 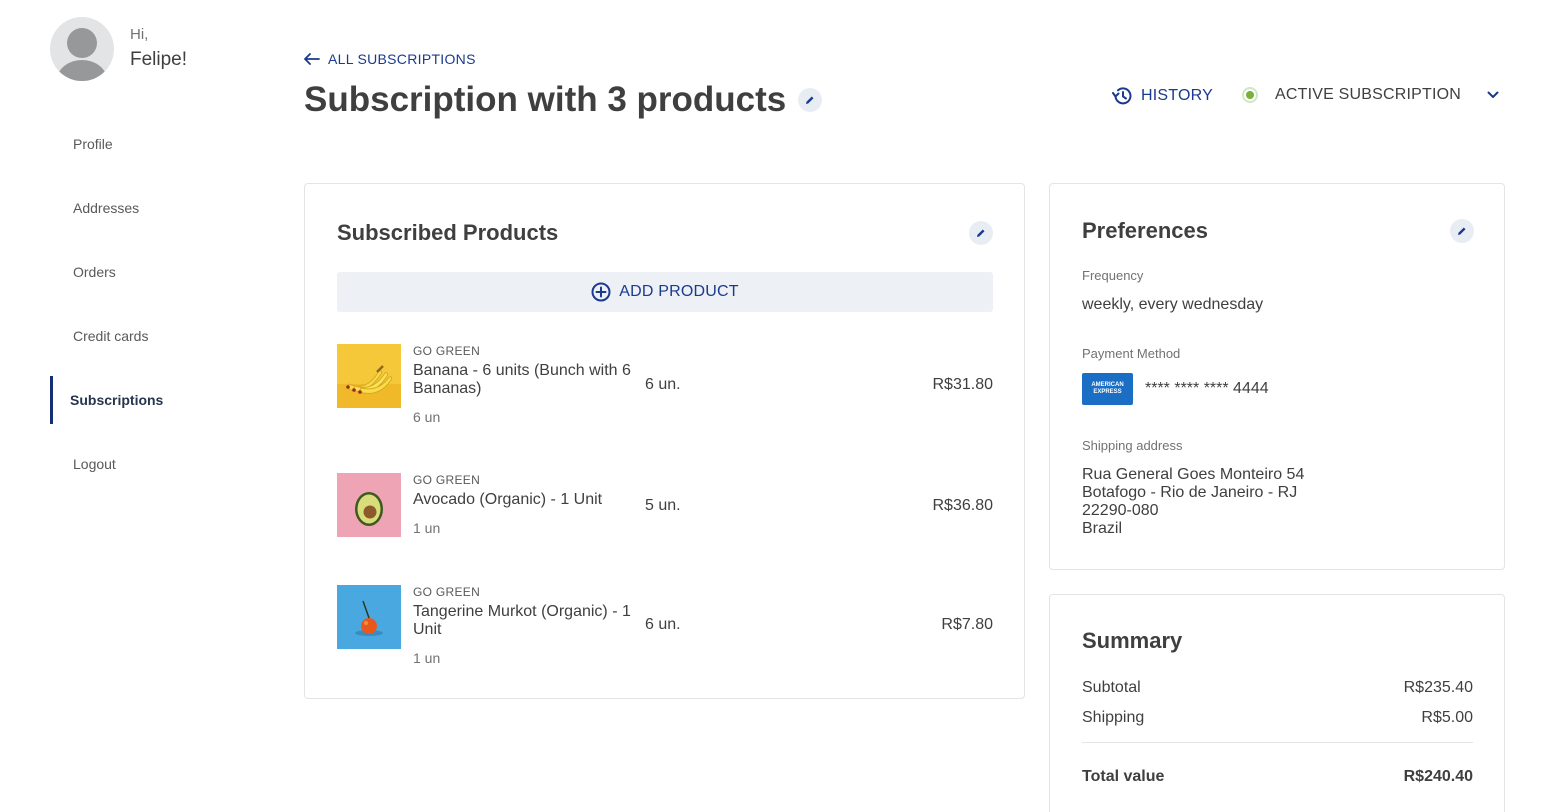 What do you see at coordinates (402, 59) in the screenshot?
I see `all-subscriptions-label: ALL SUBSCRIPTIONS` at bounding box center [402, 59].